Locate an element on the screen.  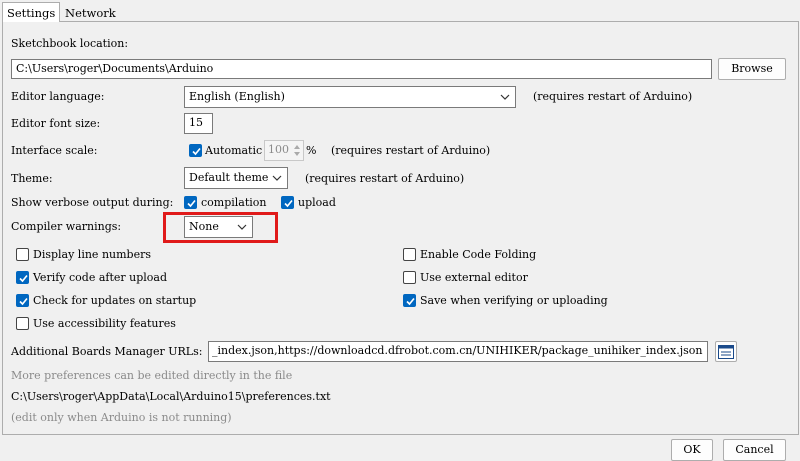
interface-scale-value: 100 is located at coordinates (278, 149).